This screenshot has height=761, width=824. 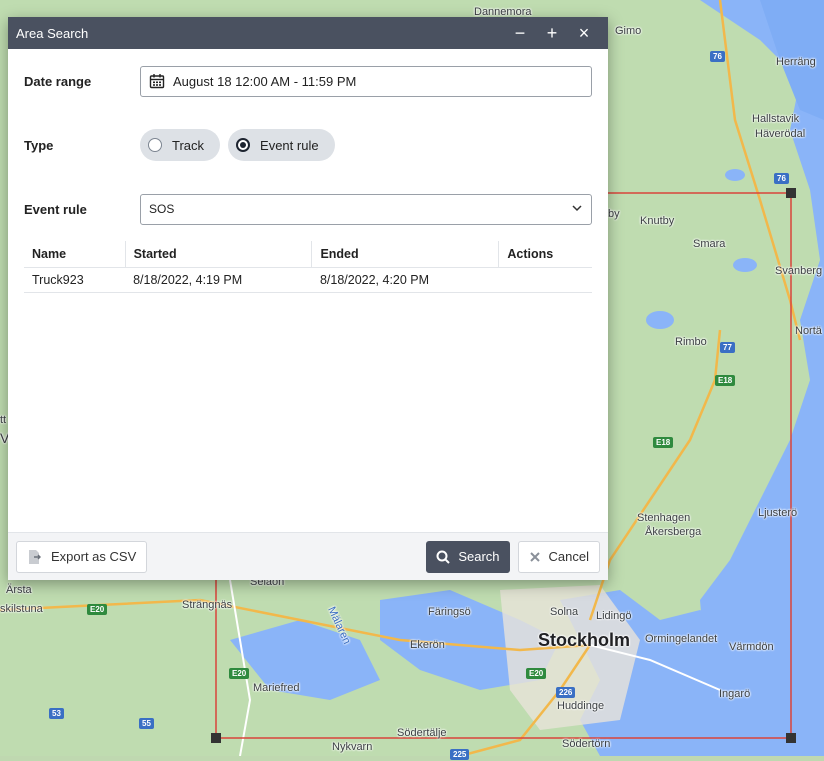 What do you see at coordinates (443, 557) in the screenshot?
I see `search-icon` at bounding box center [443, 557].